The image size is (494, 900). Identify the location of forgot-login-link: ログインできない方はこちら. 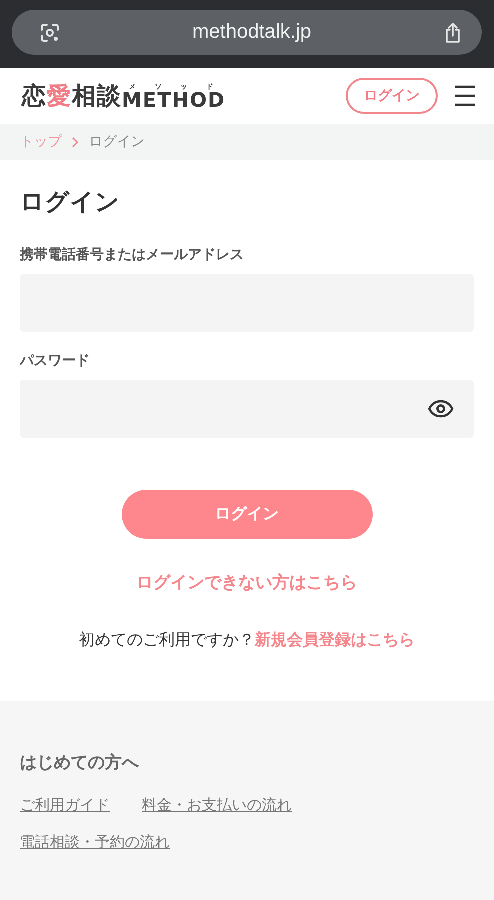
(247, 582).